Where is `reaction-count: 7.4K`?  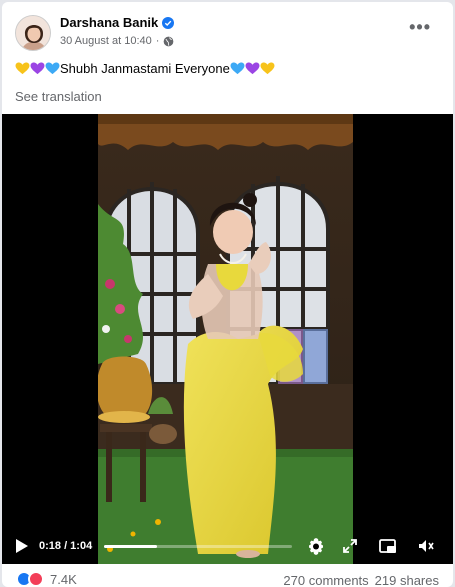
reaction-count: 7.4K is located at coordinates (63, 579).